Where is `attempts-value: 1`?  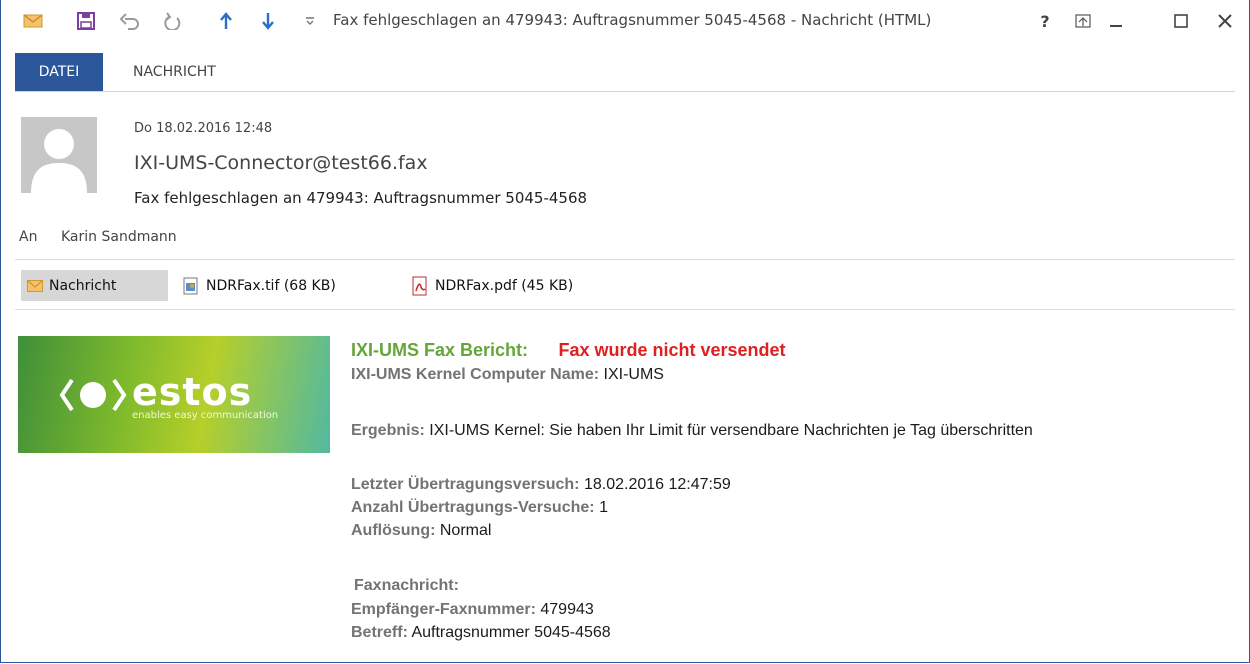 attempts-value: 1 is located at coordinates (603, 507).